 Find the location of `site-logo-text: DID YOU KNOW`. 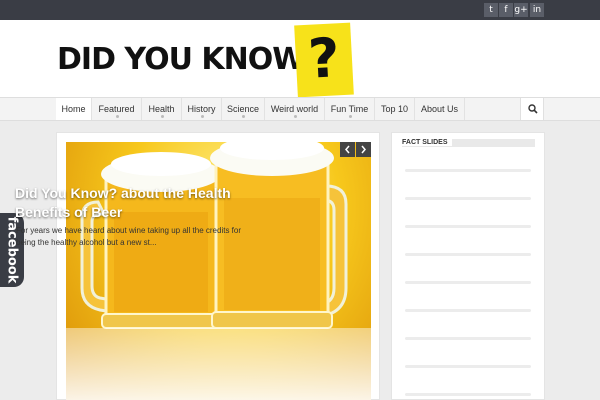

site-logo-text: DID YOU KNOW is located at coordinates (181, 60).